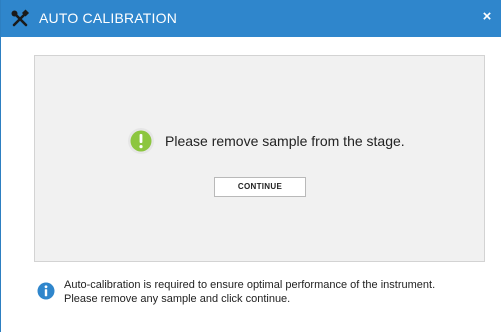  I want to click on dialog-title: AUTO CALIBRATION, so click(108, 18).